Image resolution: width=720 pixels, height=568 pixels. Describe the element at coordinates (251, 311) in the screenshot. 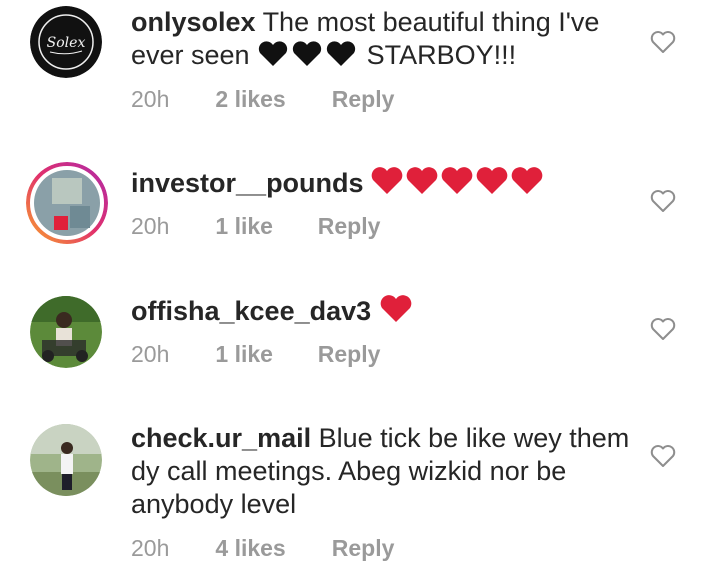

I see `username: offisha_kcee_dav3` at that location.